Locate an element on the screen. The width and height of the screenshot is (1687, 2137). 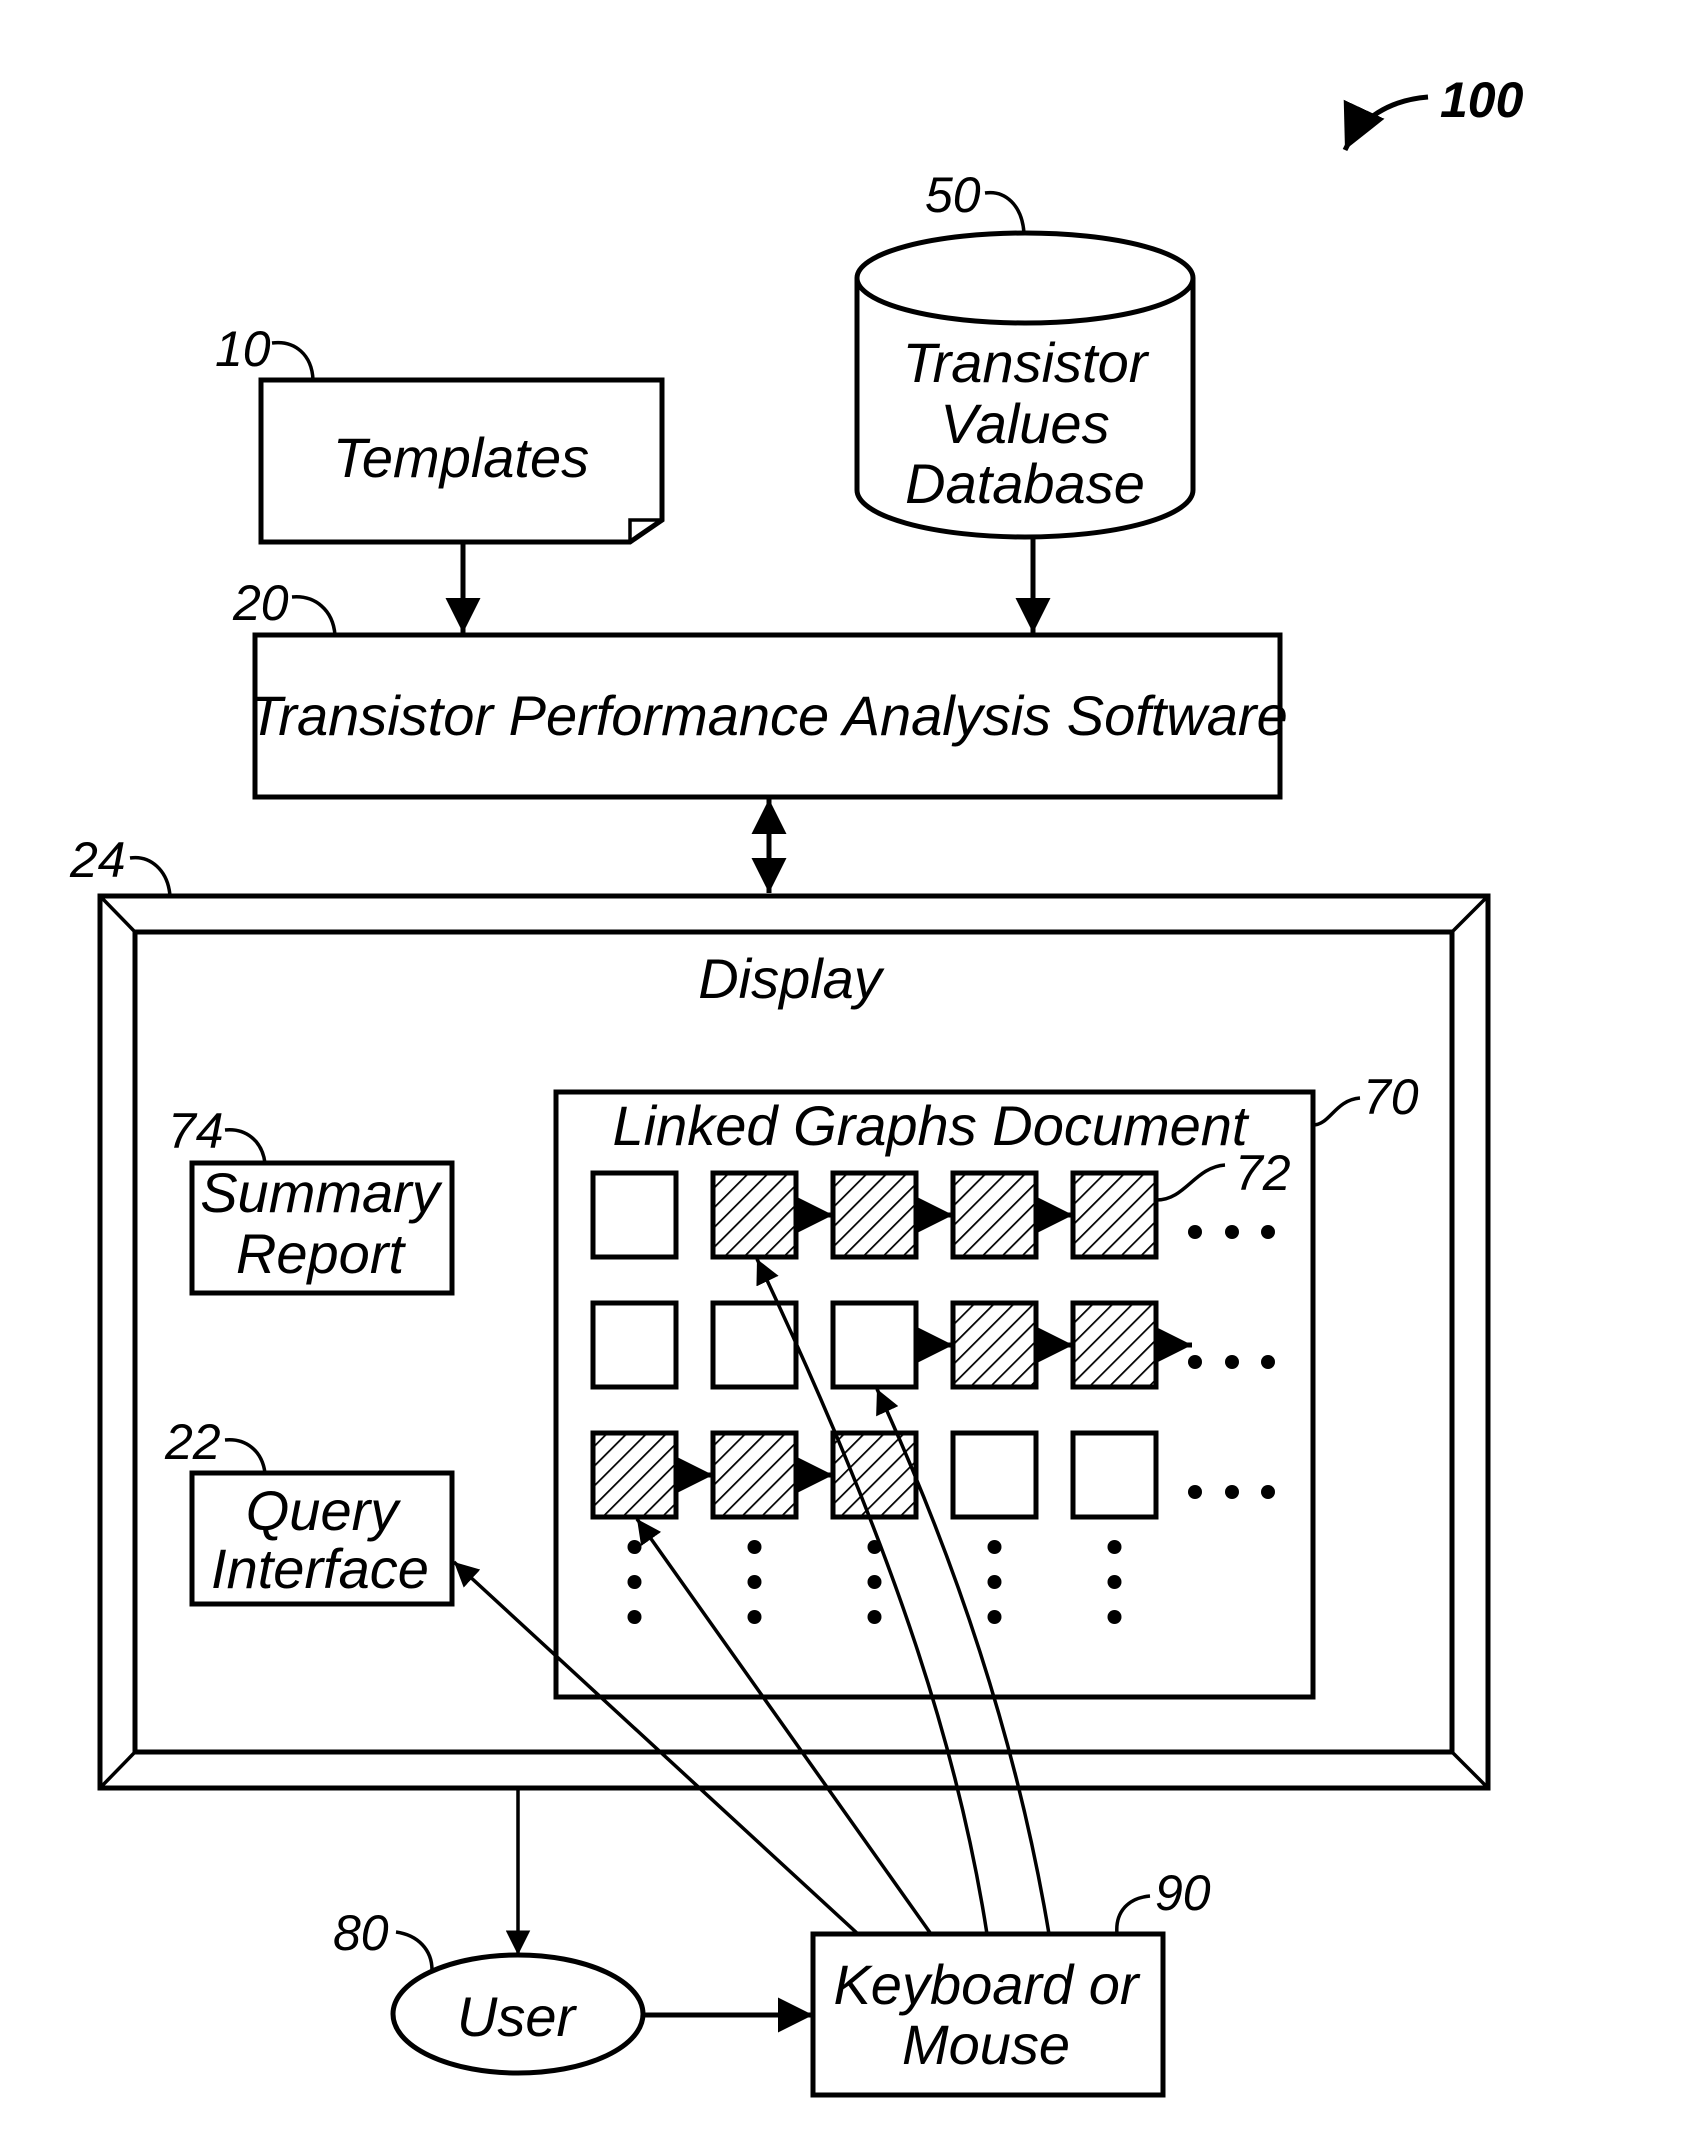
query-interface-line-2: Interface is located at coordinates (320, 1568).